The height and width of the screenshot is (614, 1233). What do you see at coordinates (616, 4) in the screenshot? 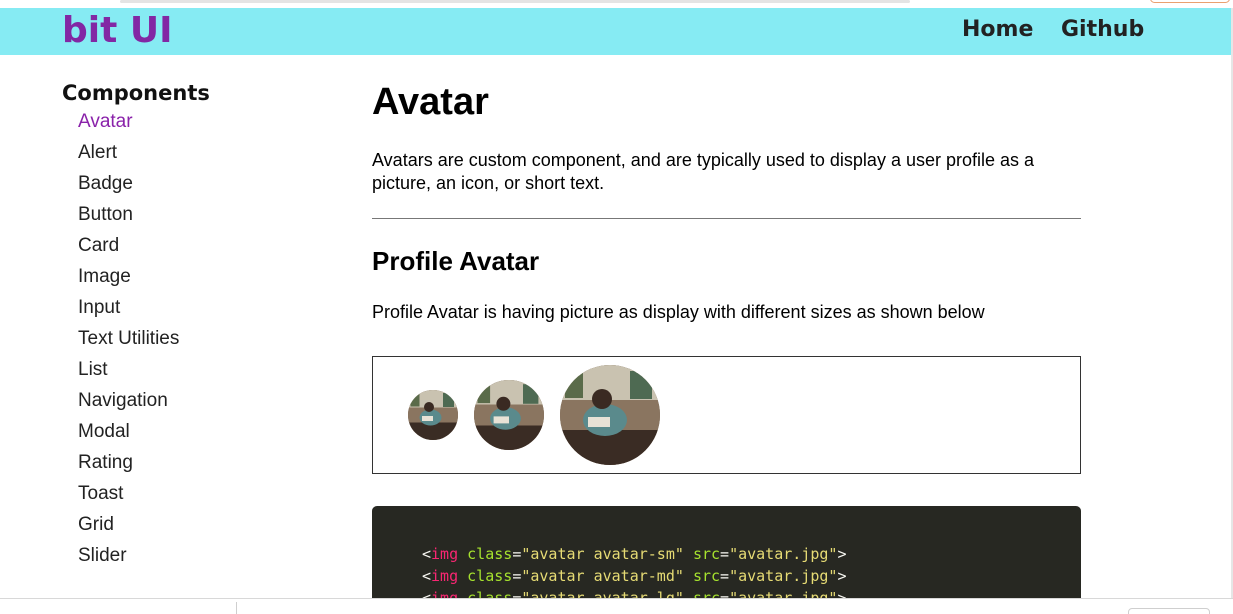
I see `browser-top-strip` at bounding box center [616, 4].